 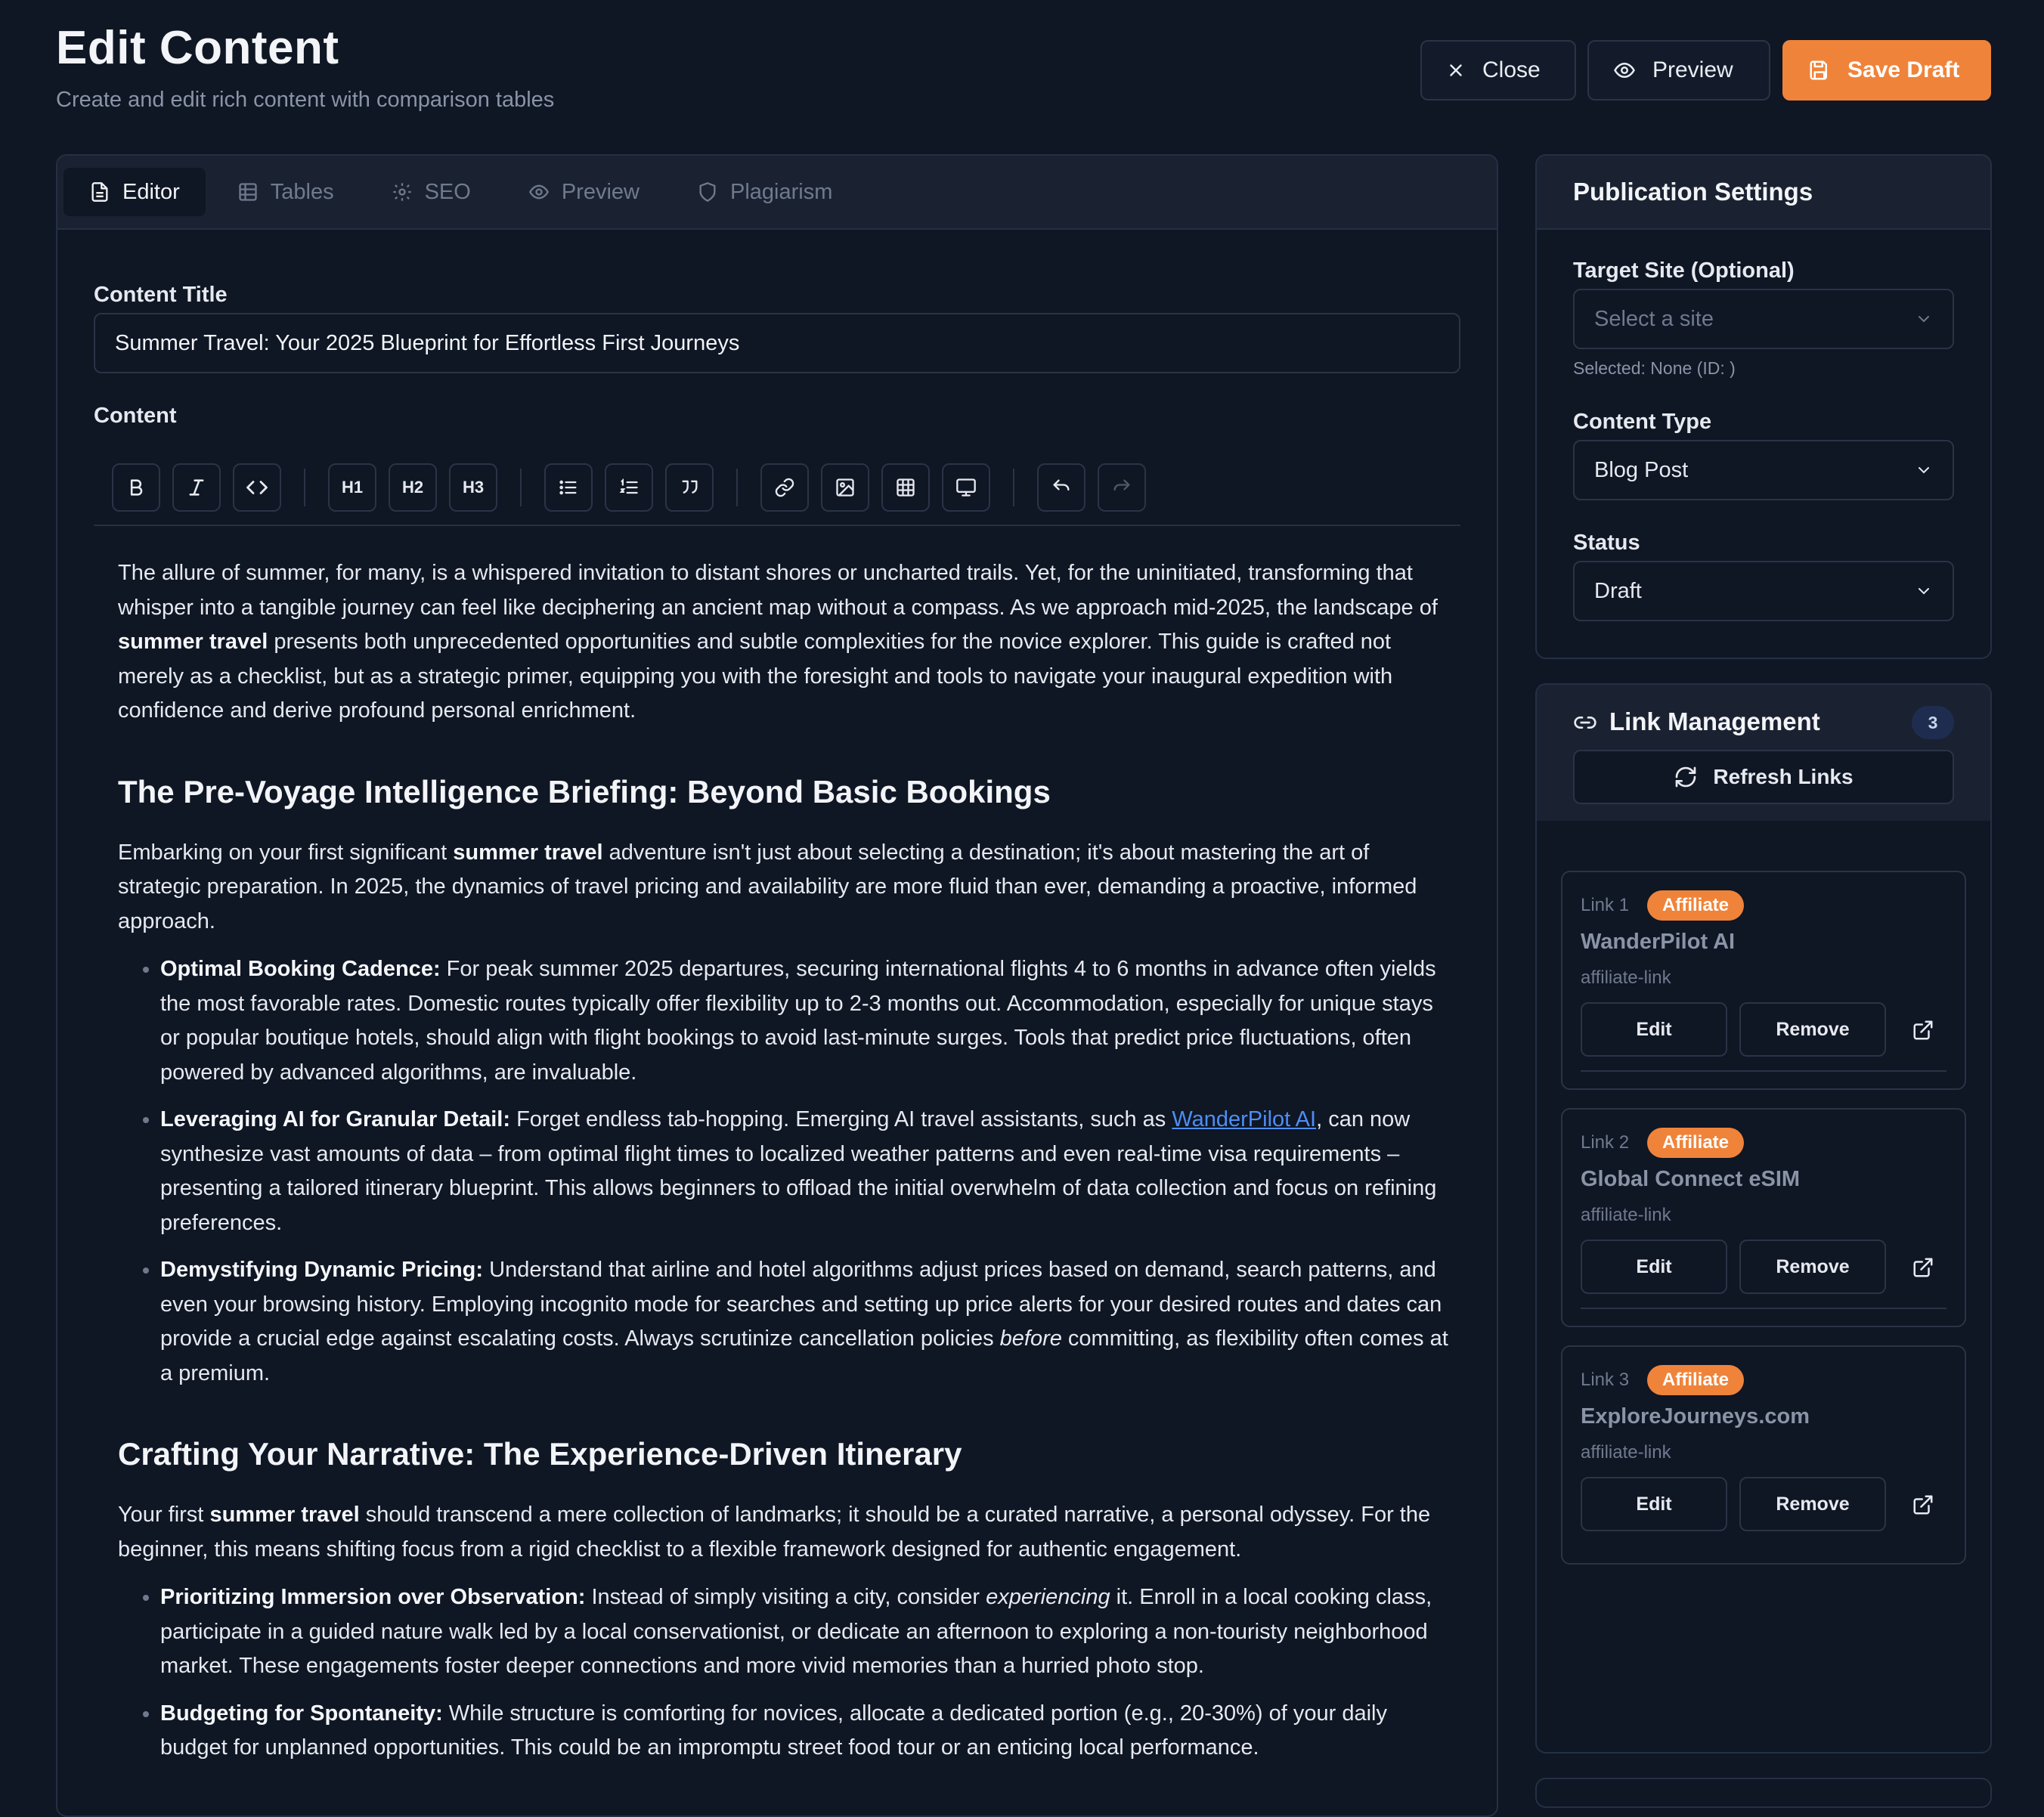 I want to click on content-title-label: Content Title, so click(x=161, y=295).